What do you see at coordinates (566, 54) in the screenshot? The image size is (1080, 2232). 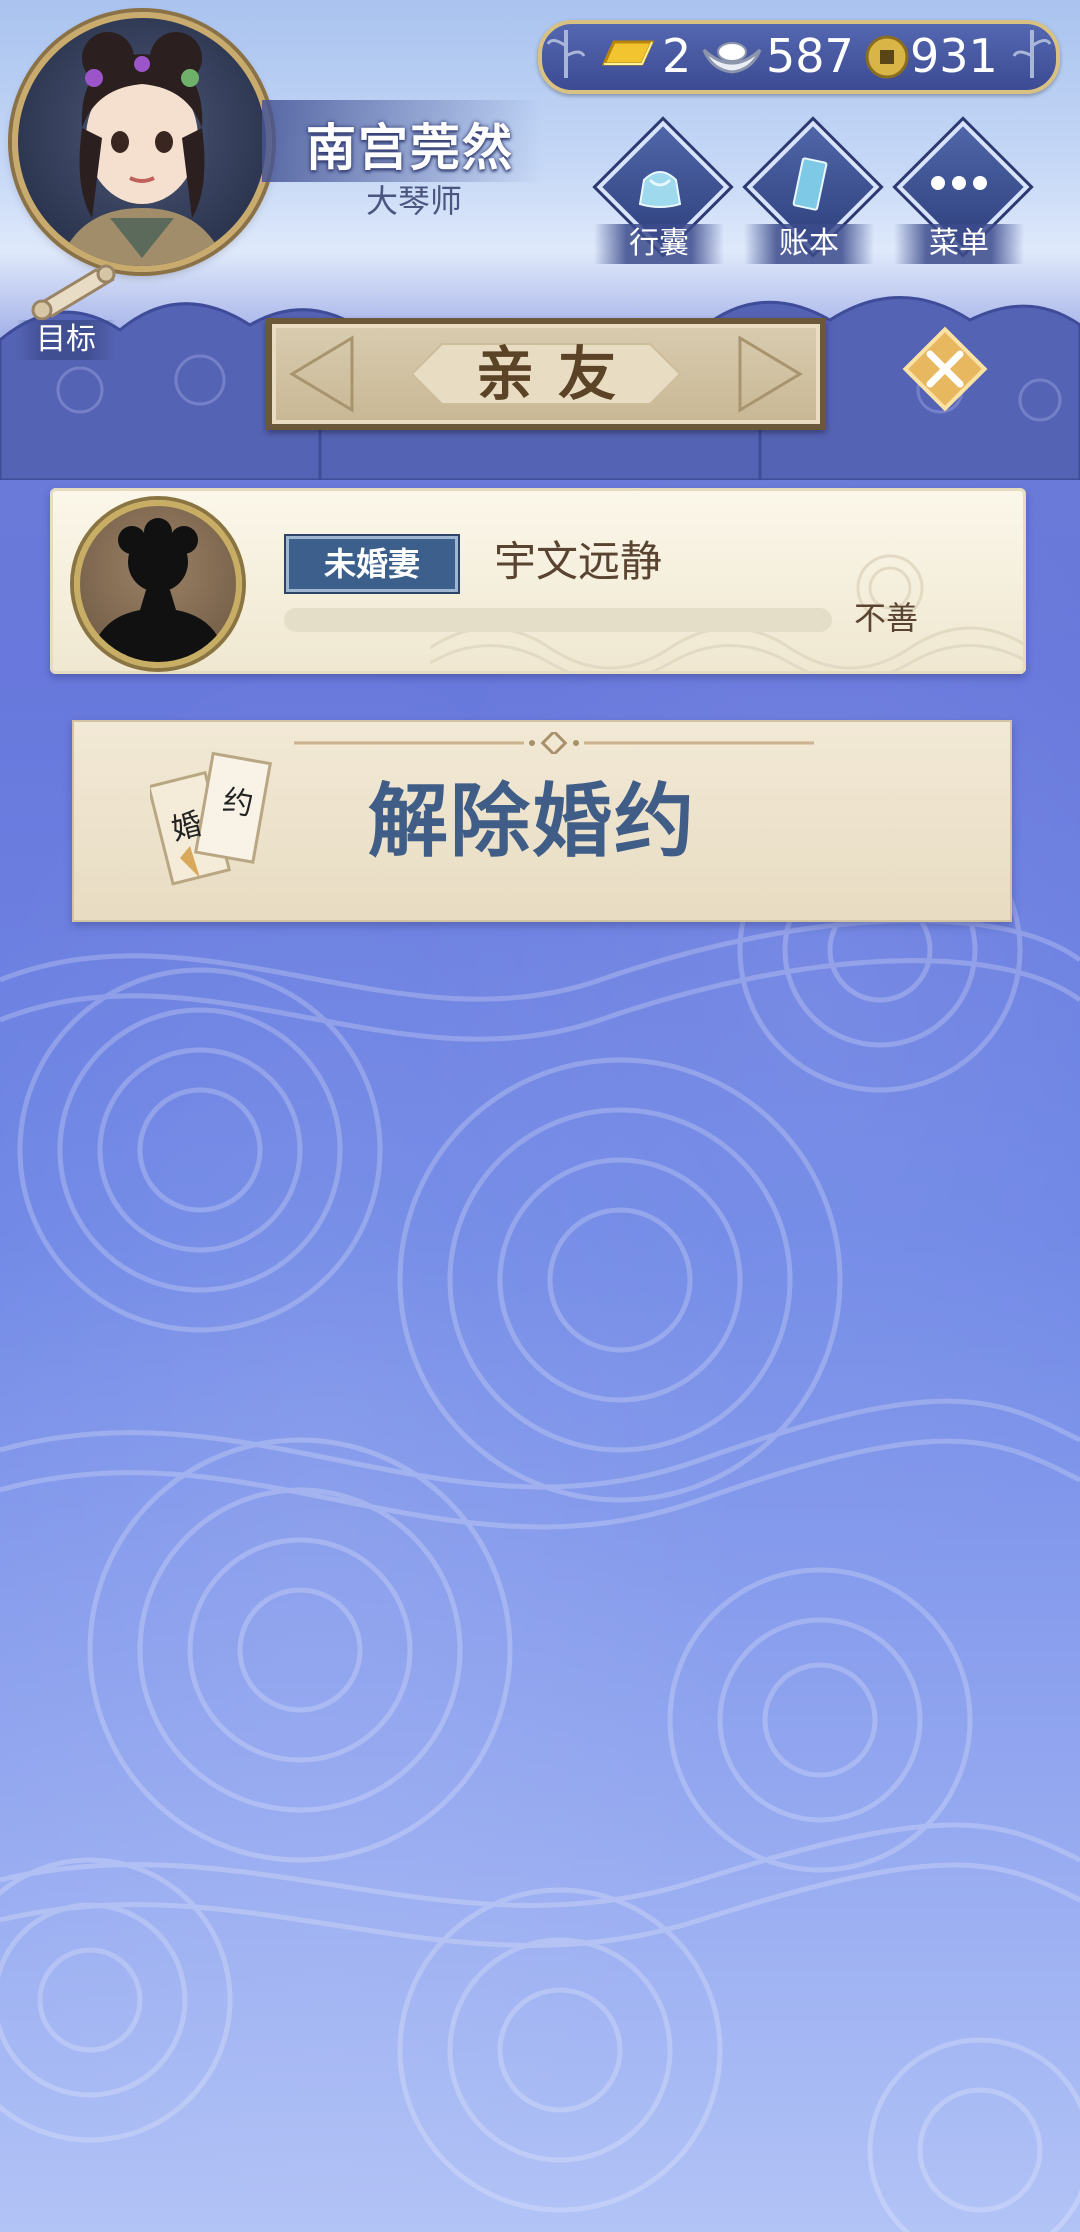 I see `bamboo-left-icon` at bounding box center [566, 54].